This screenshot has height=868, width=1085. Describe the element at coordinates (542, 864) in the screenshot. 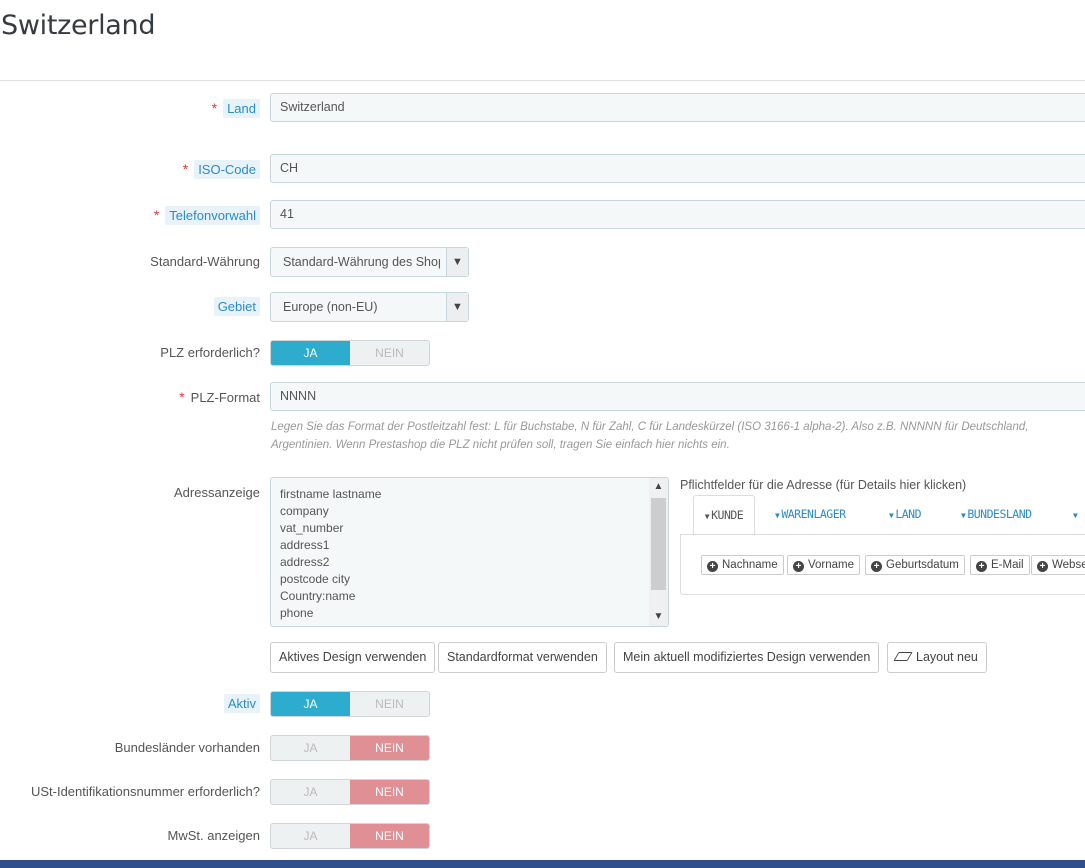

I see `footer-bar` at that location.